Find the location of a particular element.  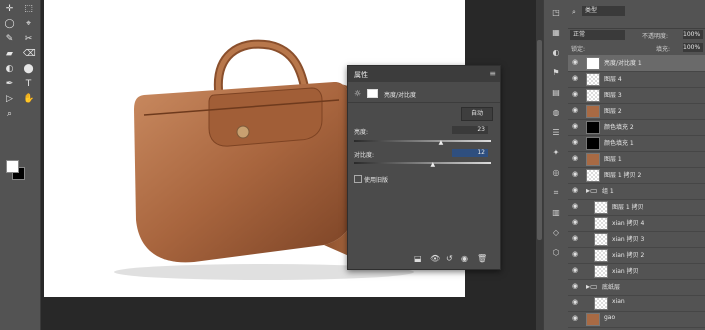

layer-row: ◉ ▸▭ 组 1 is located at coordinates (636, 191).